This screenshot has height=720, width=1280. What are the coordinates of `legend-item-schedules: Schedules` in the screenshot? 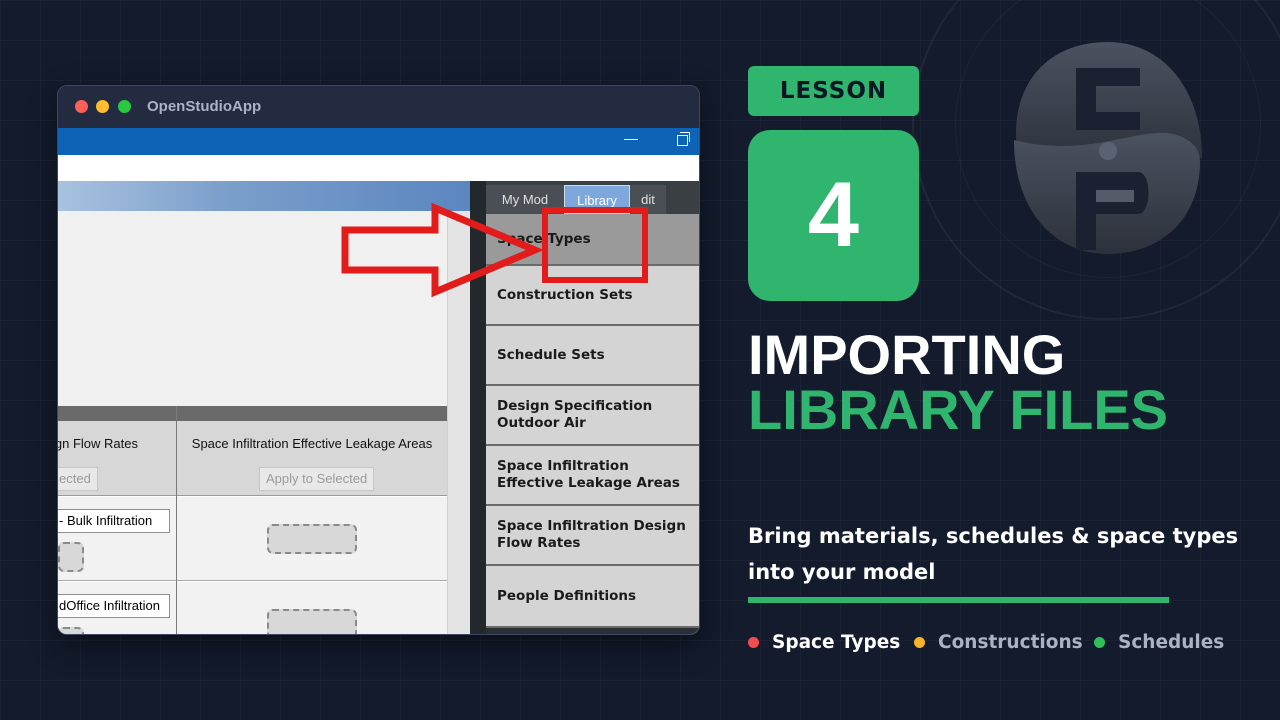 It's located at (1159, 642).